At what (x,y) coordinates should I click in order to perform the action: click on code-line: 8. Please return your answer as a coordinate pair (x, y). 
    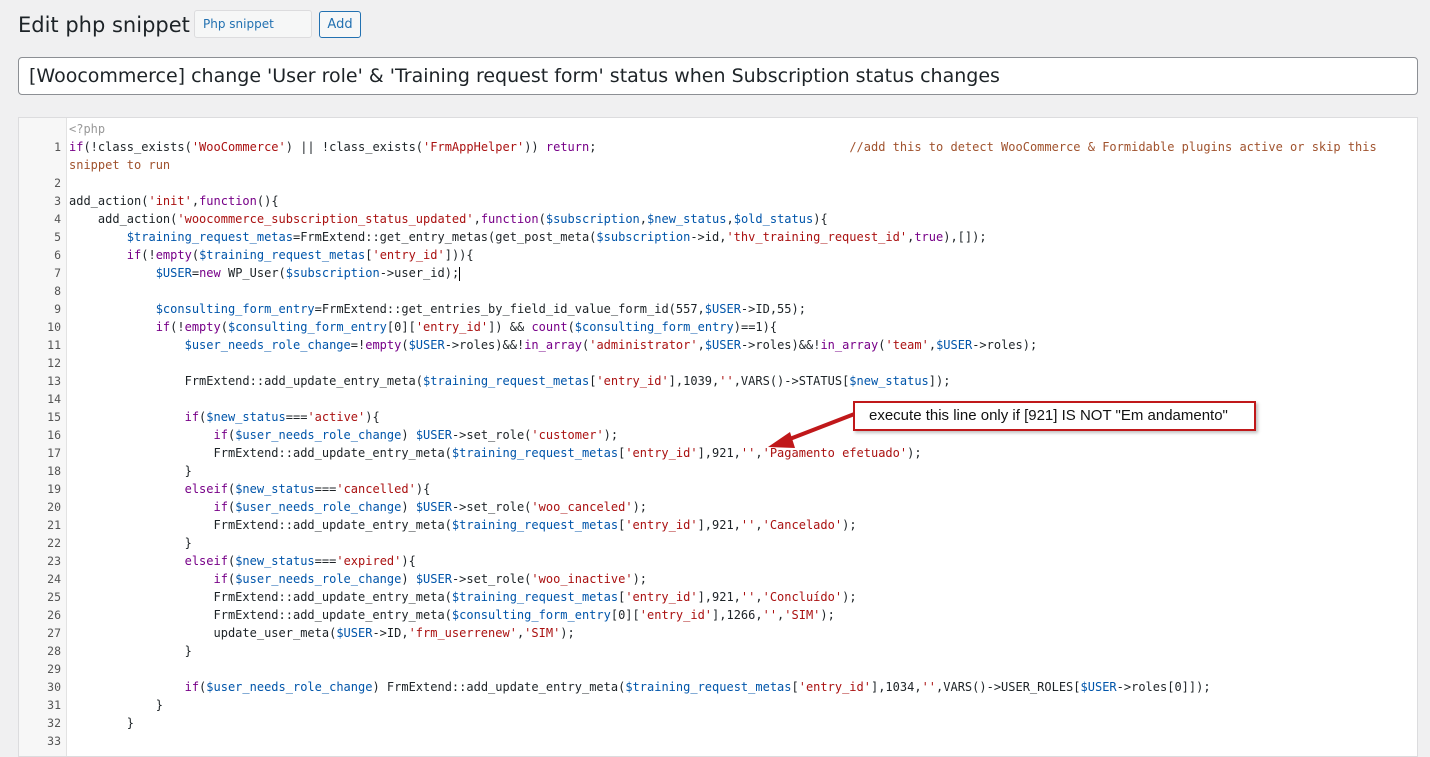
    Looking at the image, I should click on (718, 291).